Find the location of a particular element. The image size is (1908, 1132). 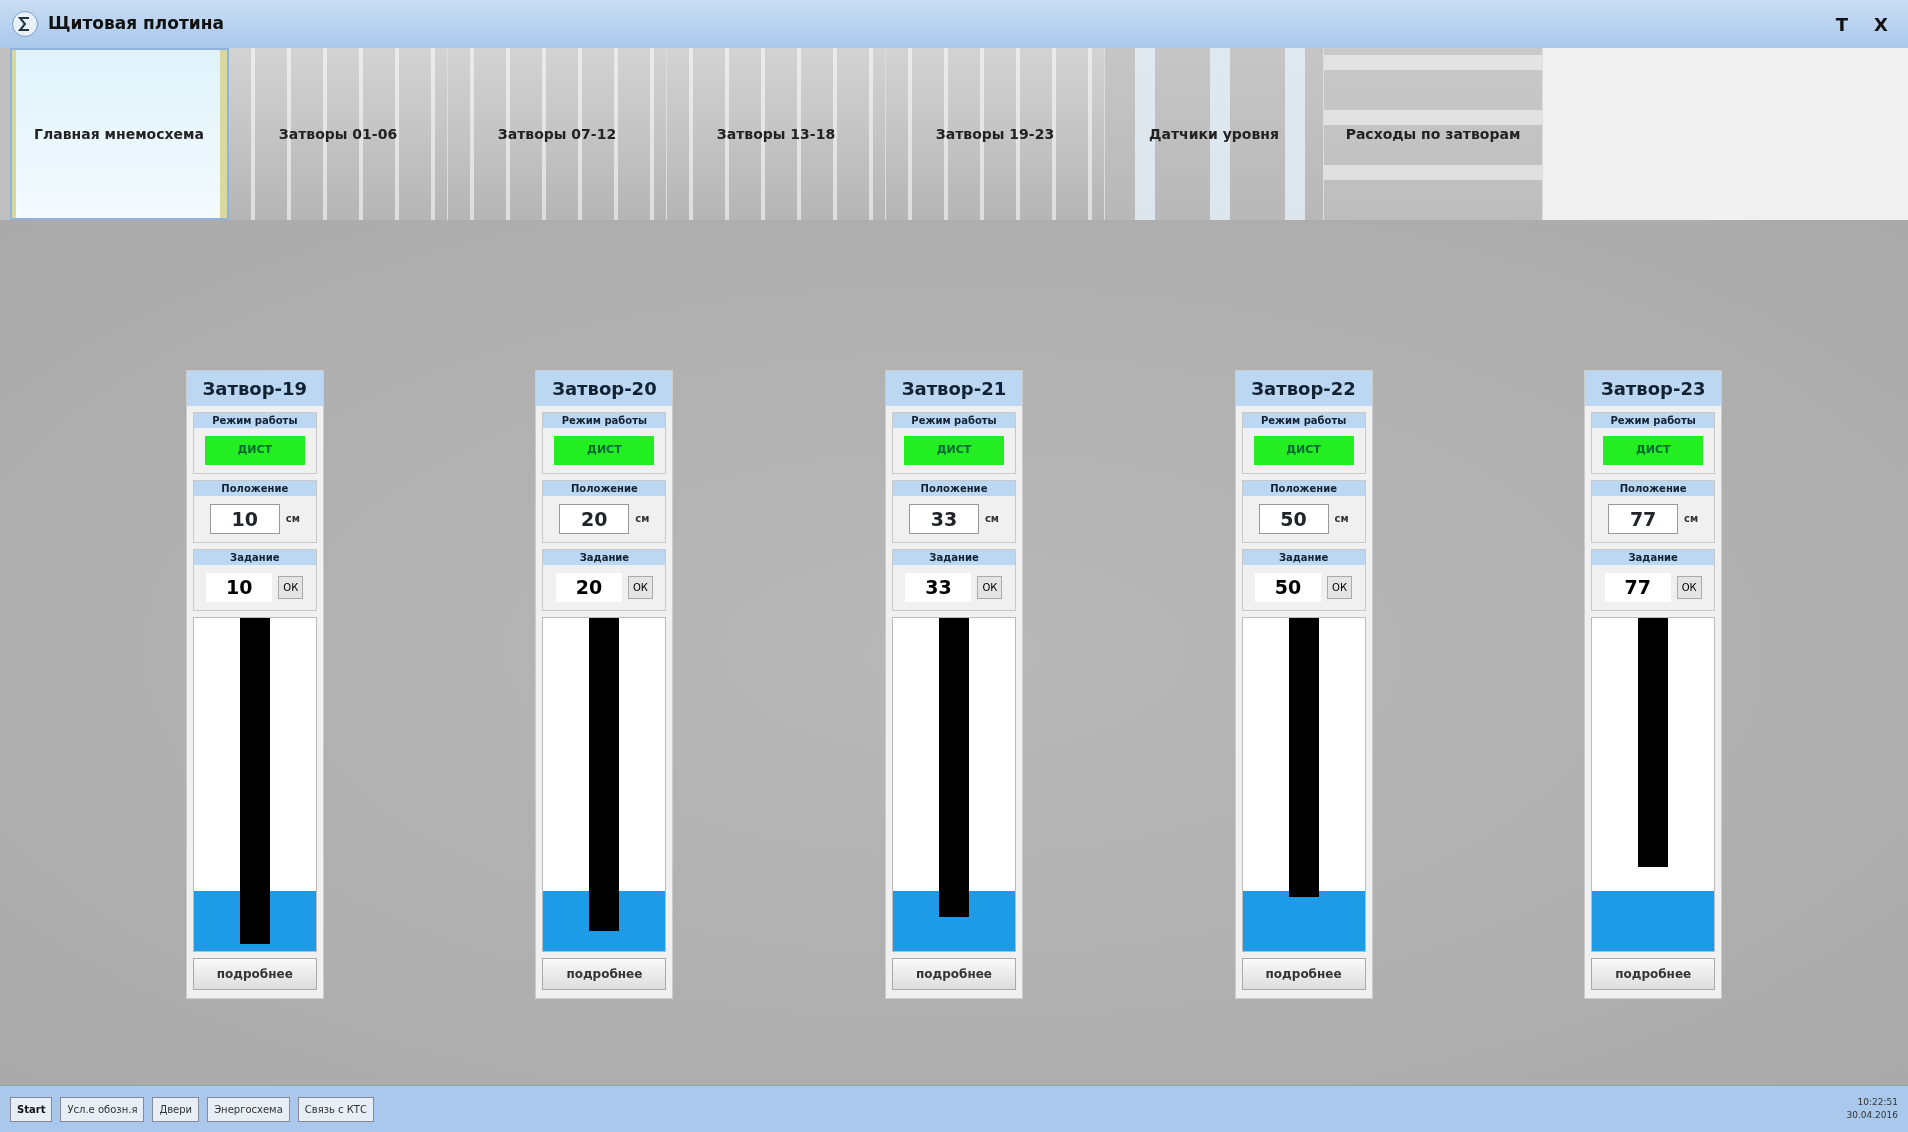

position-value: 33 is located at coordinates (943, 518).